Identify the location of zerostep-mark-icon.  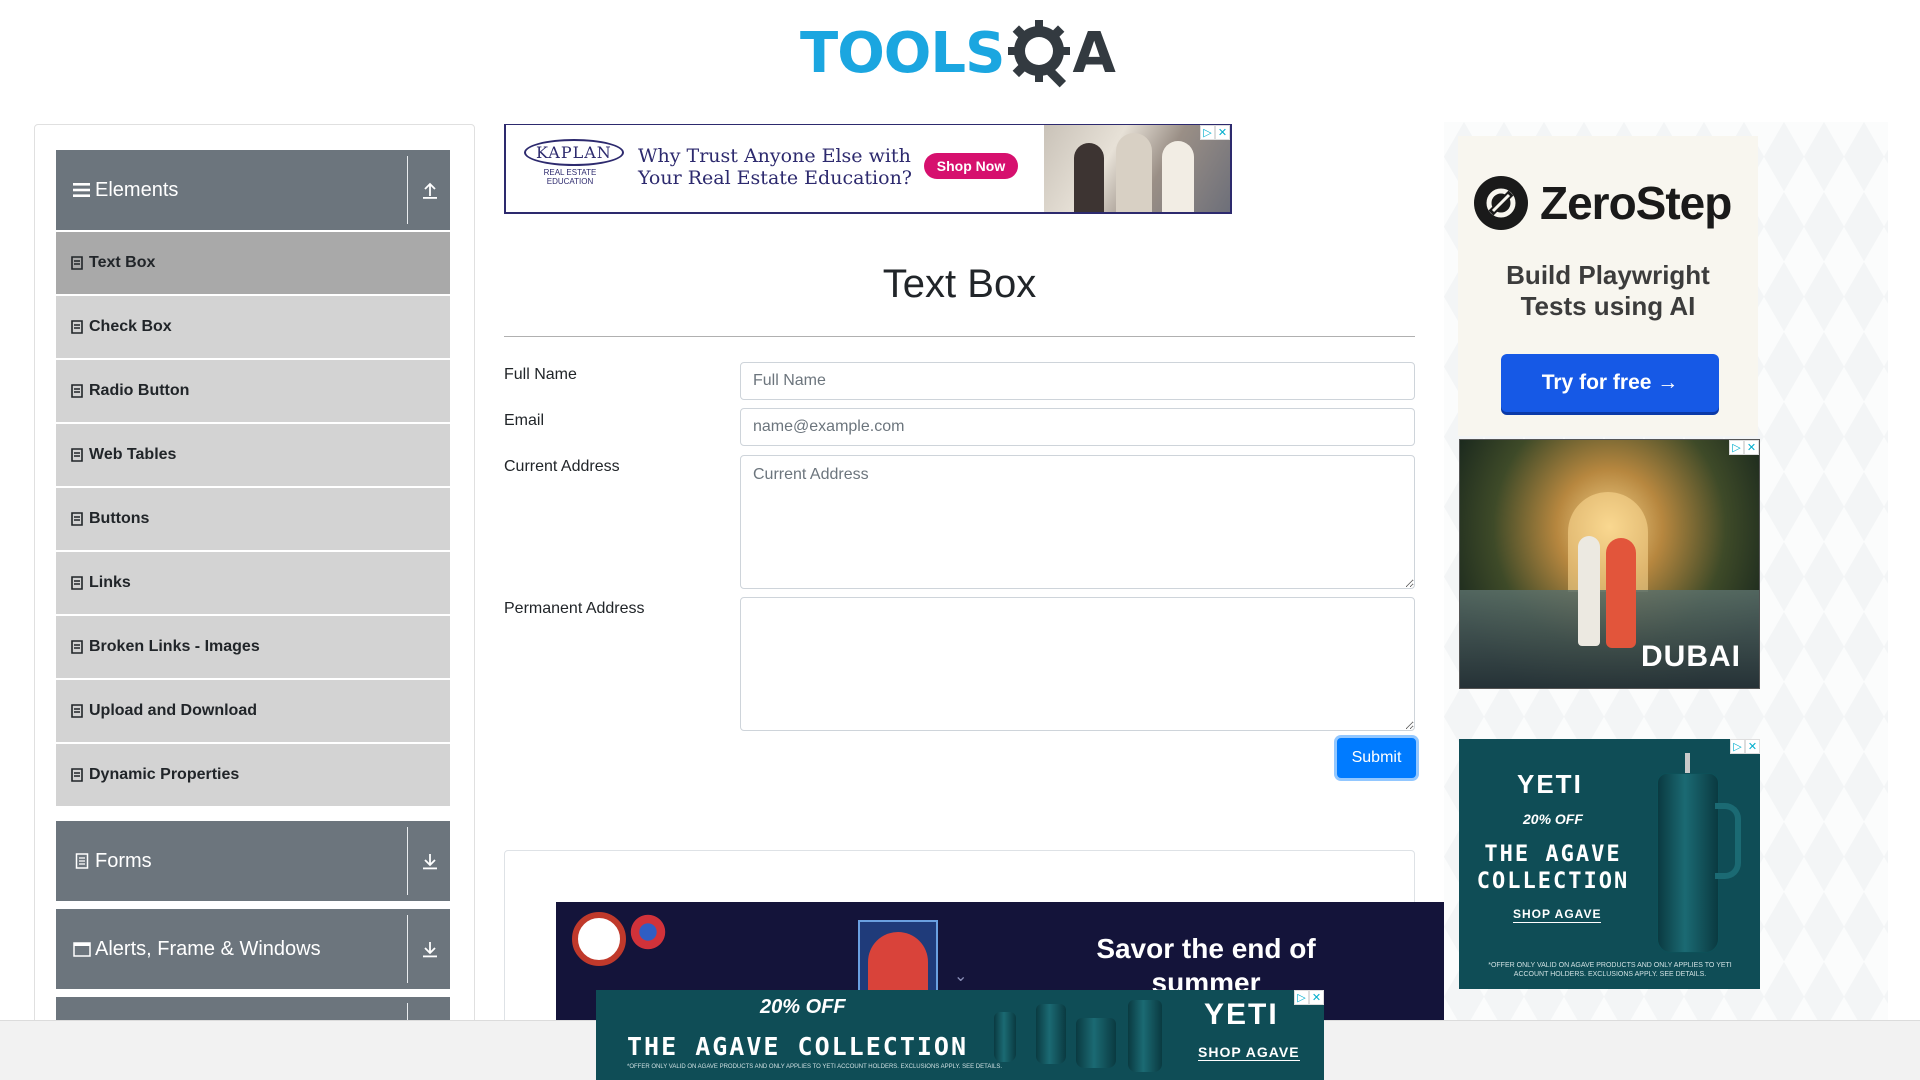
(1501, 203).